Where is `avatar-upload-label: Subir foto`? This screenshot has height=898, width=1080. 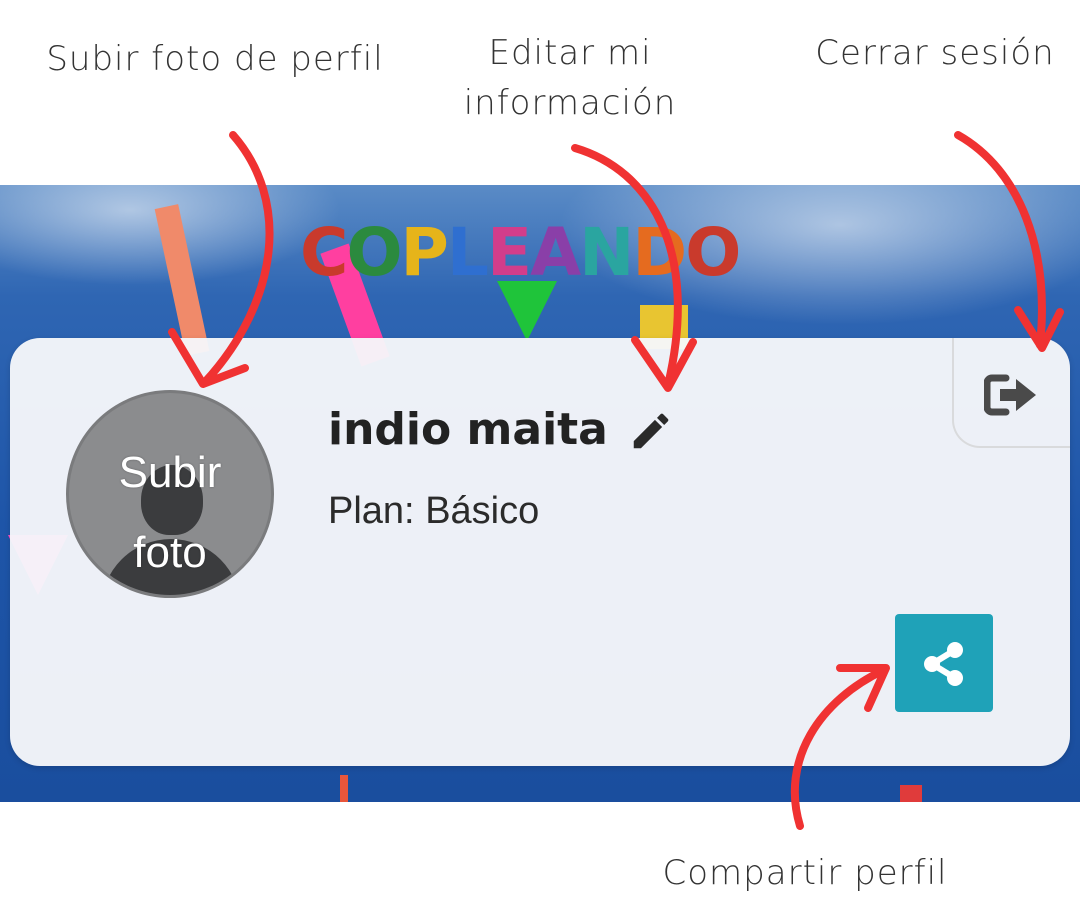
avatar-upload-label: Subir foto is located at coordinates (170, 513).